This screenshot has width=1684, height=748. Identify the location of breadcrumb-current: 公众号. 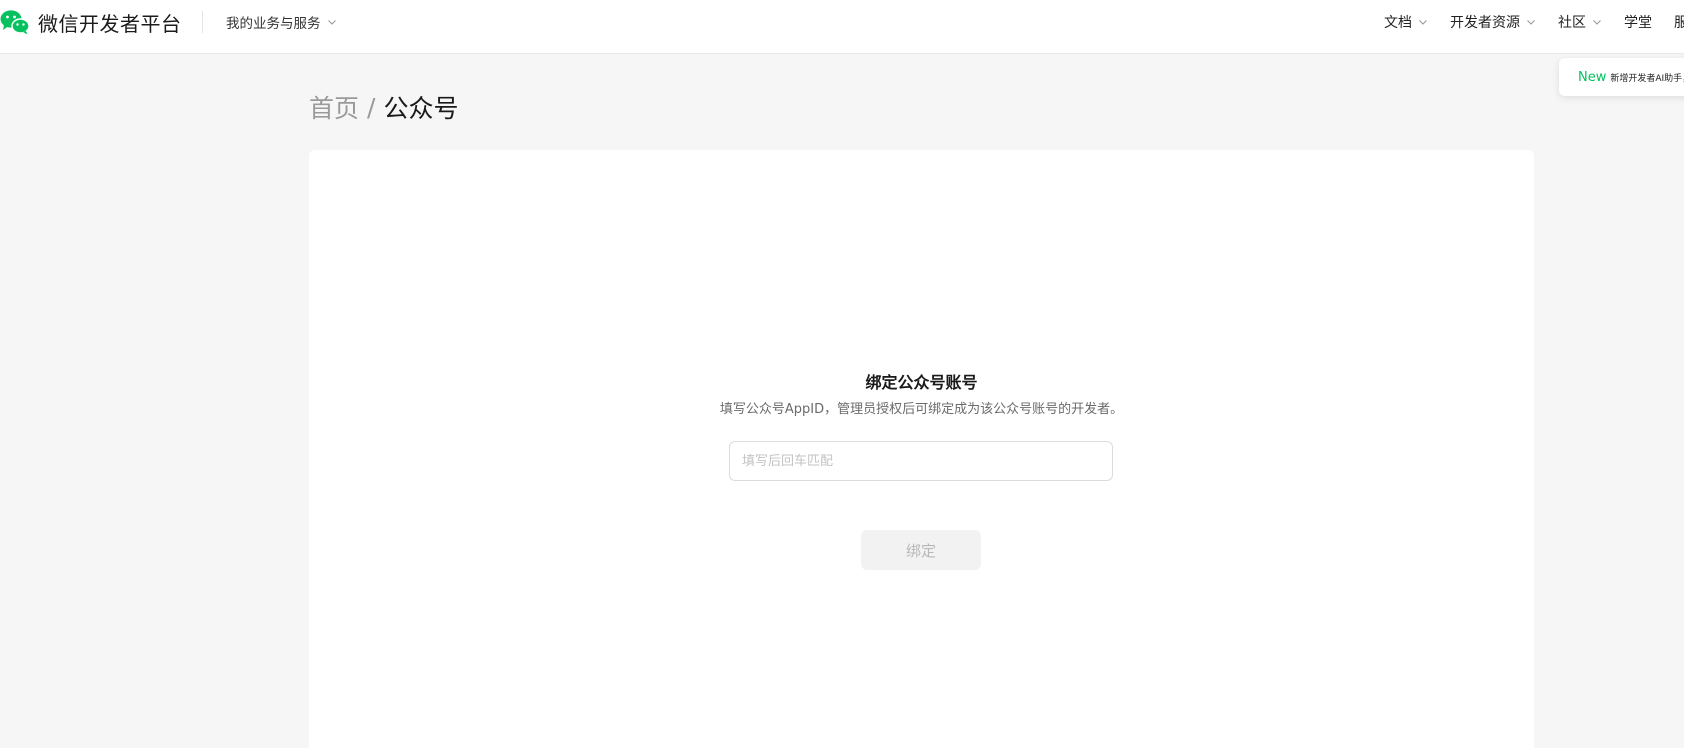
(421, 108).